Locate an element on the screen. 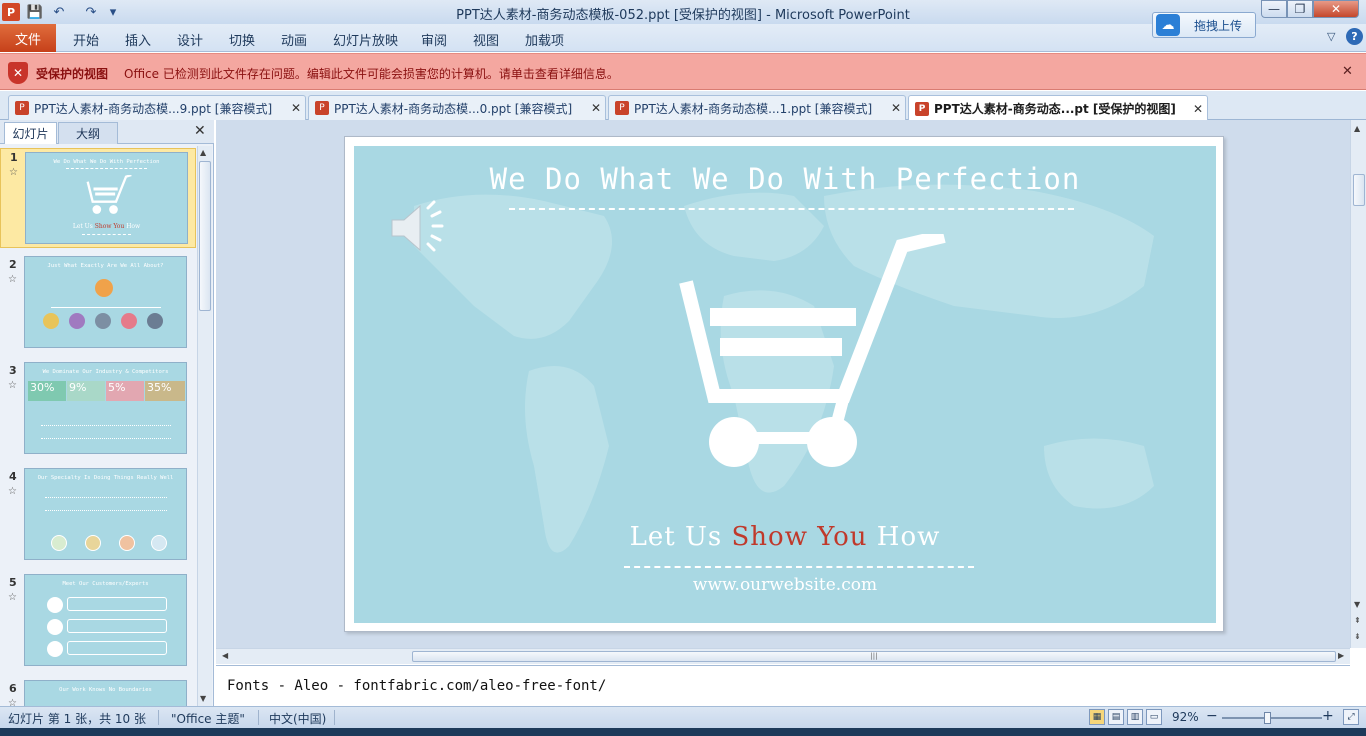 This screenshot has height=736, width=1366. tab-review: 审阅 is located at coordinates (434, 39).